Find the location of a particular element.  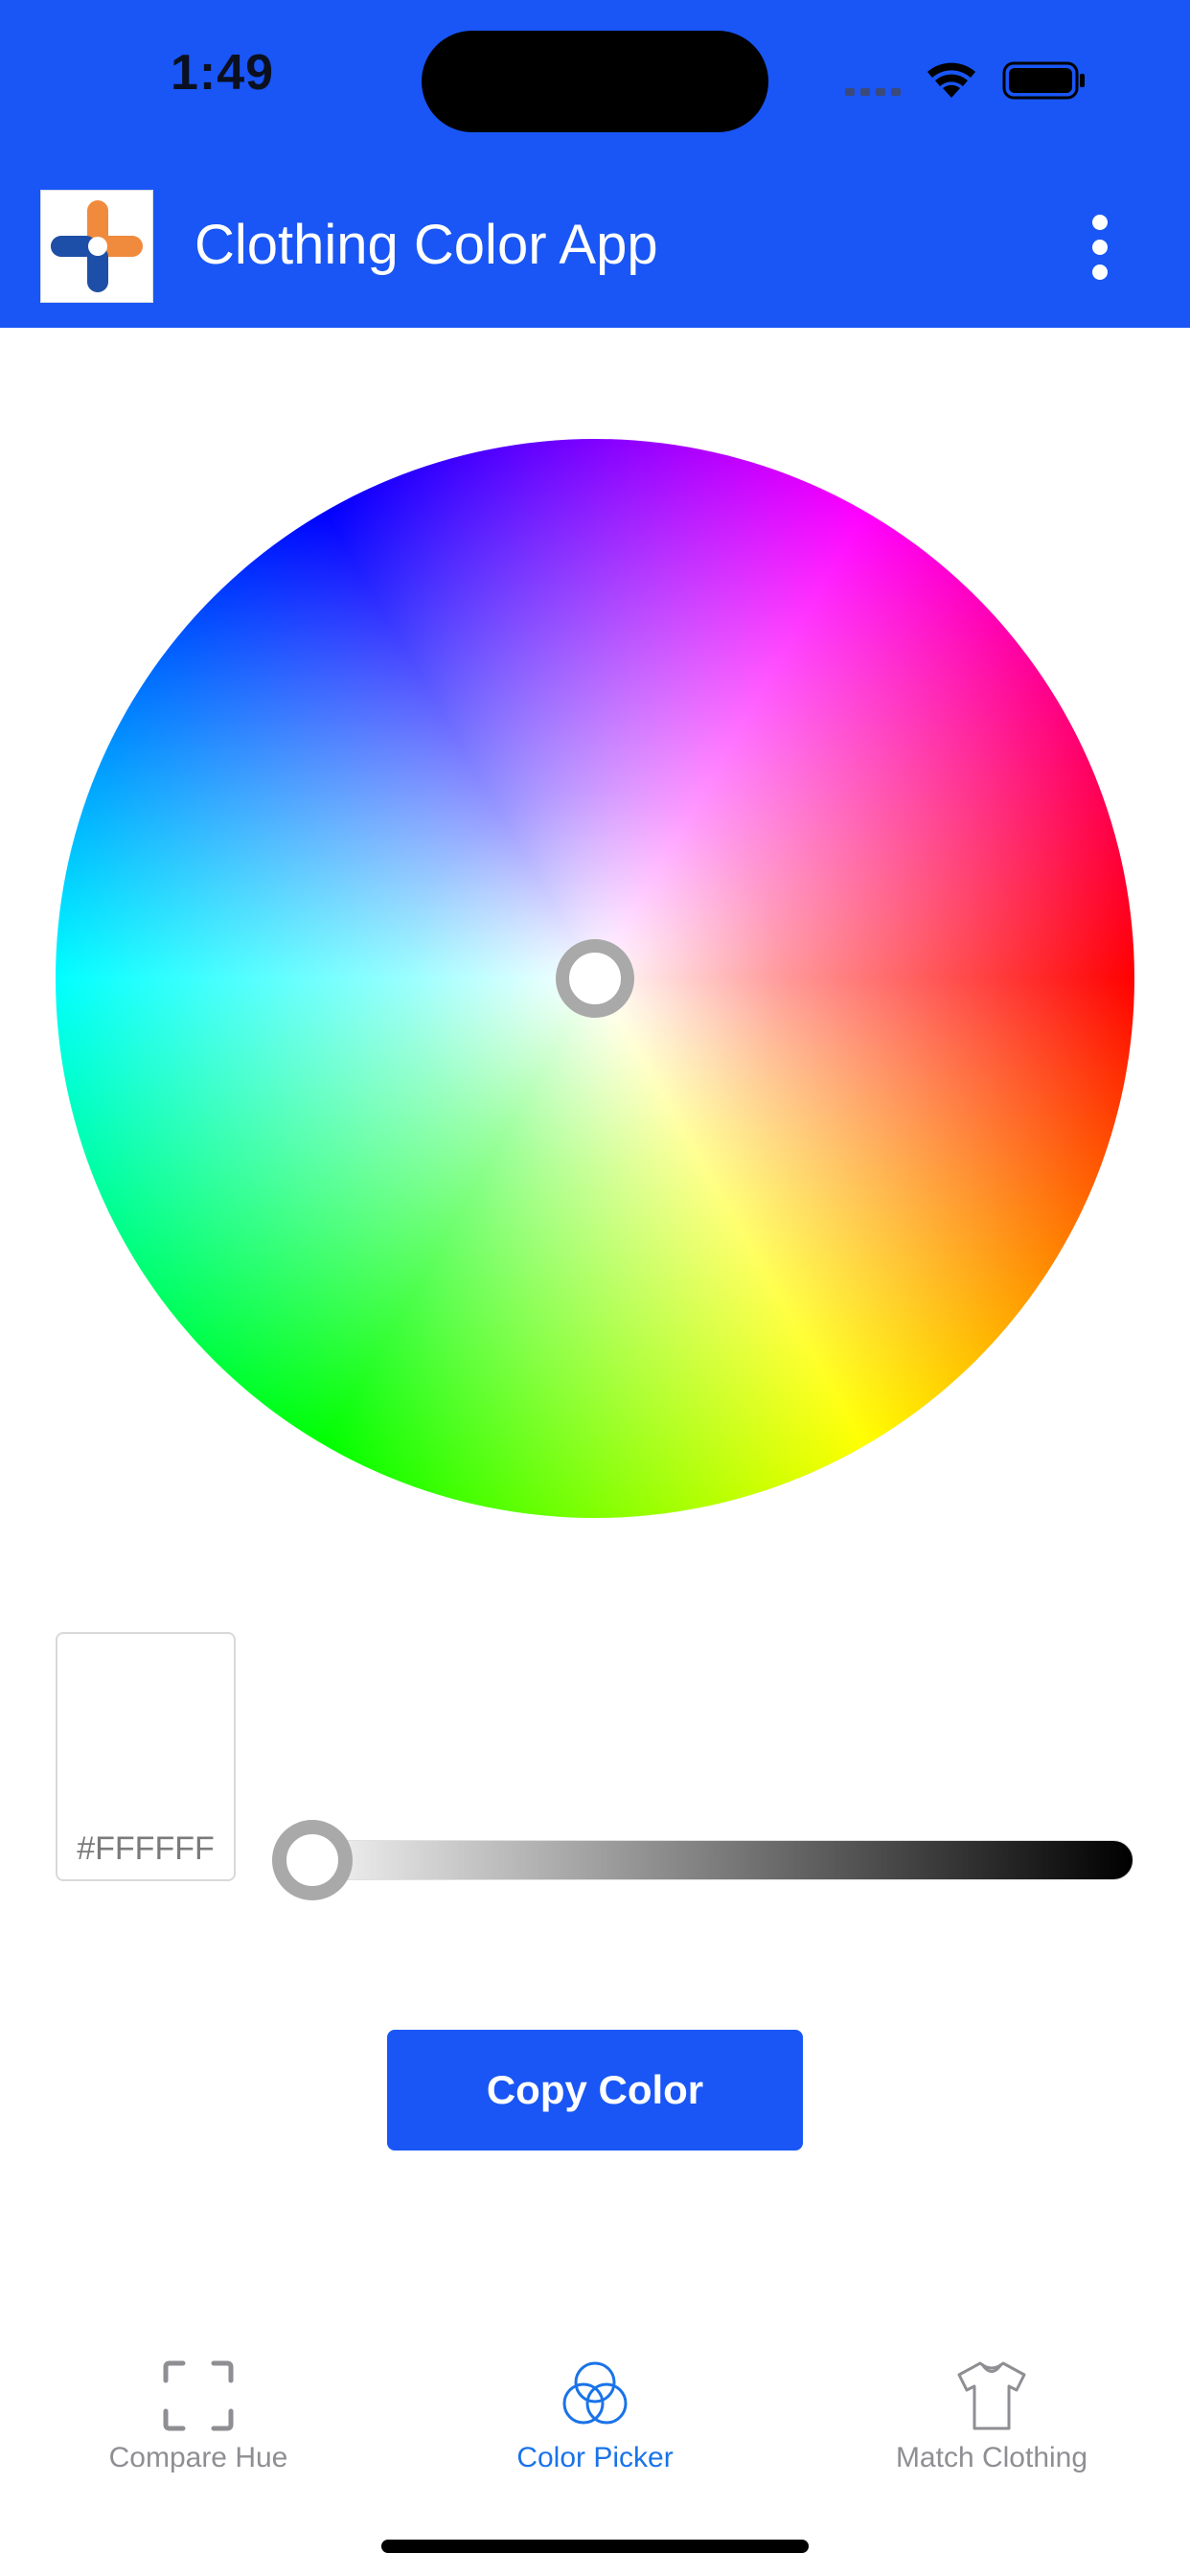

status-icons is located at coordinates (968, 80).